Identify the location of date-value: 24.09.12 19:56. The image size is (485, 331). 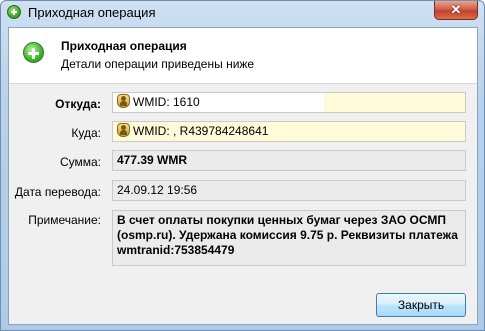
(157, 190).